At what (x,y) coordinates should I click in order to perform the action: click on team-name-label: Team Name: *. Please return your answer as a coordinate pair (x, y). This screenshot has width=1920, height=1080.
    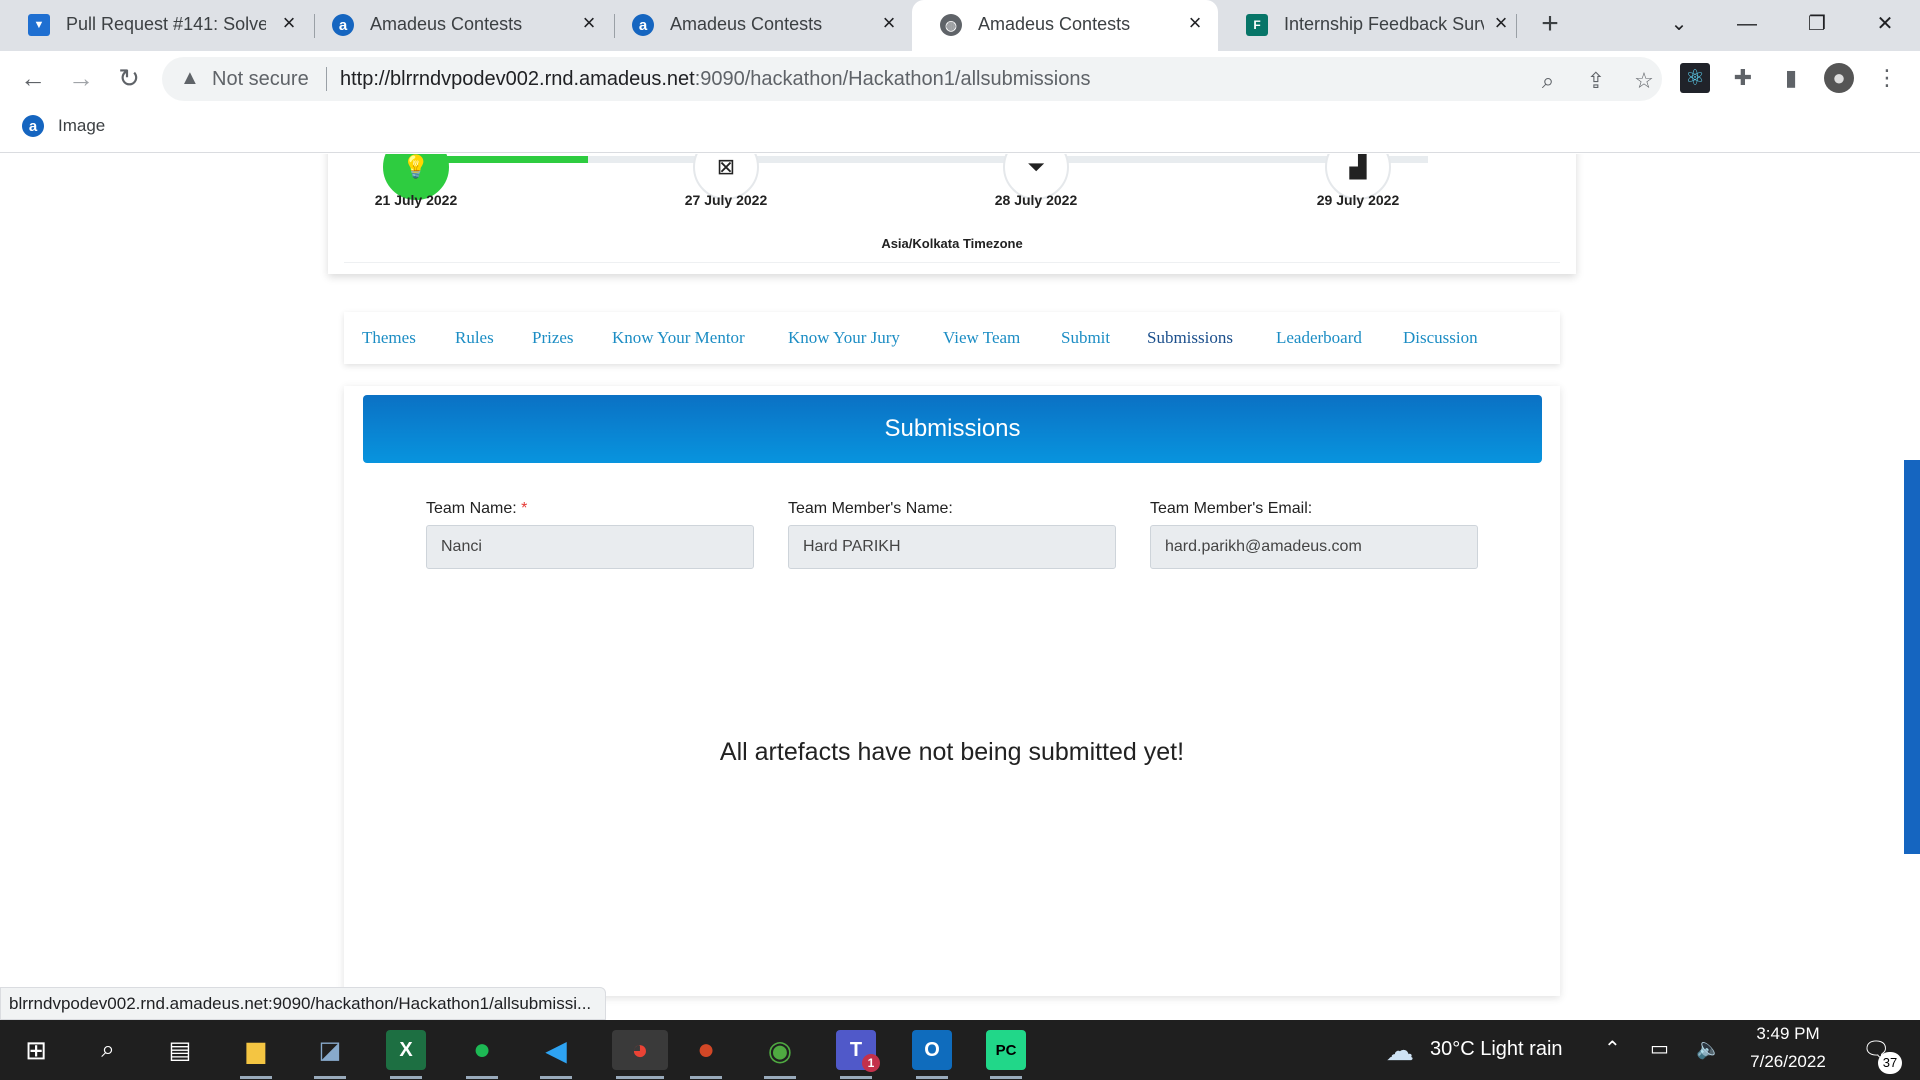
    Looking at the image, I should click on (476, 509).